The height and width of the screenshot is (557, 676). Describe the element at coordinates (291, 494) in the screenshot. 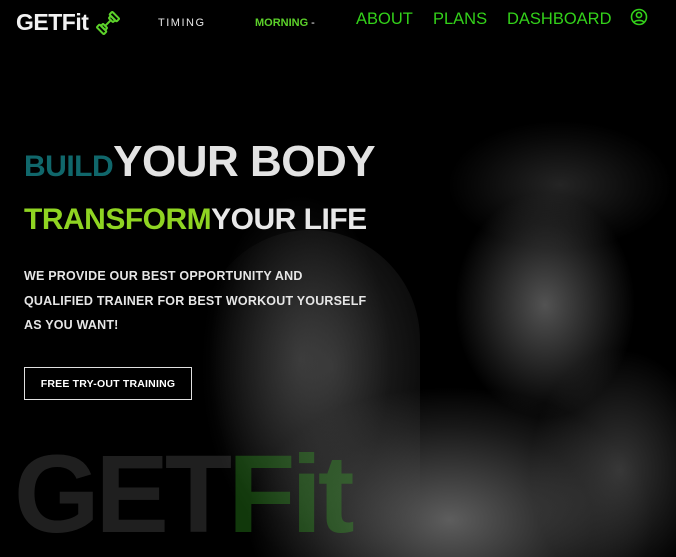

I see `watermark-fit: Fit` at that location.